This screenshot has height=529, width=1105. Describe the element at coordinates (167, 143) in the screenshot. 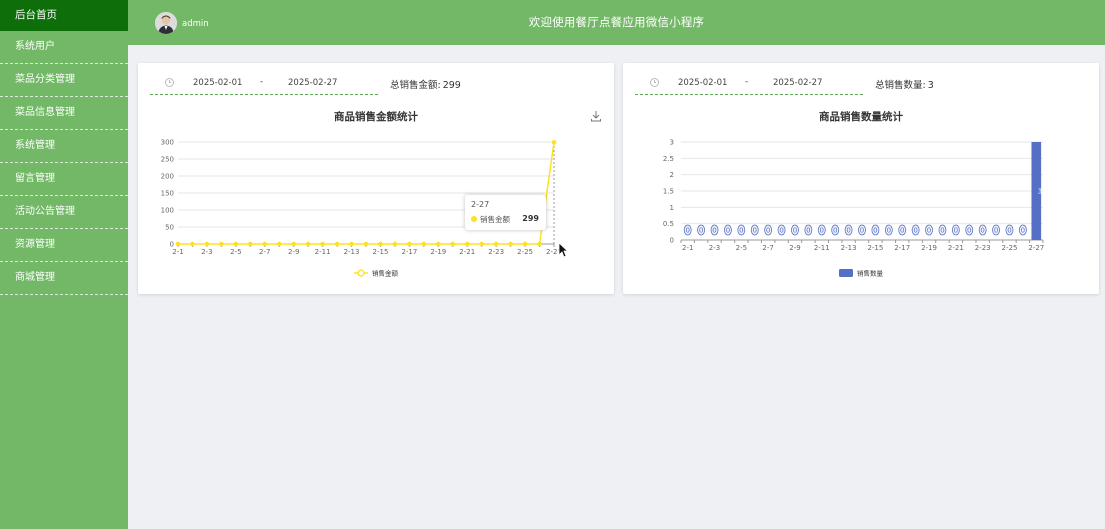

I see `y-tick-label: 300` at that location.